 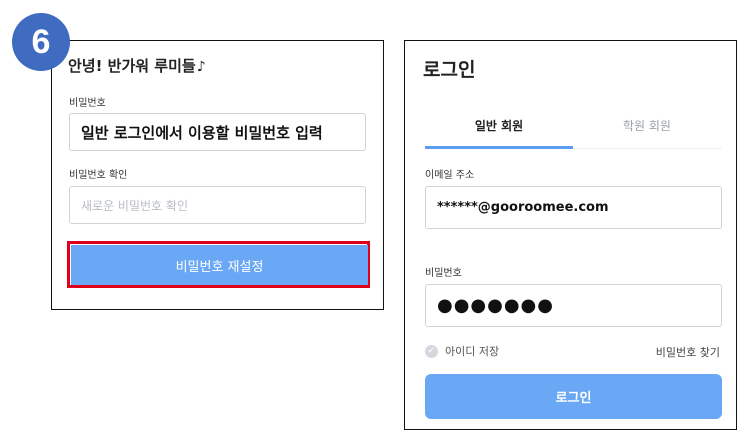 I want to click on login-title: 로그인, so click(x=449, y=70).